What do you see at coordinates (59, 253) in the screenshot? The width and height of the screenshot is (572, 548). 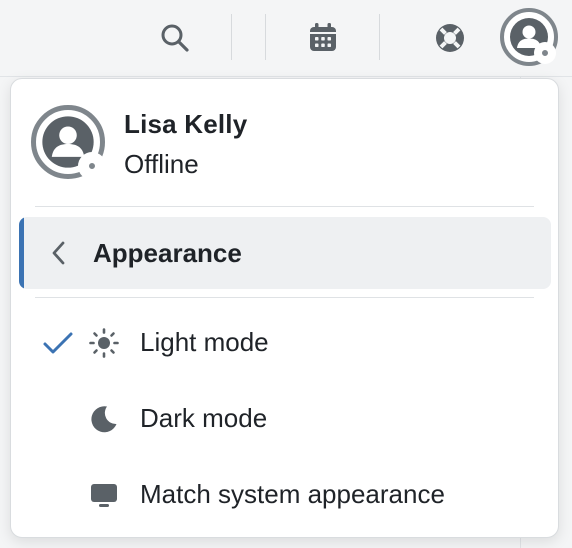 I see `chevron-left-icon` at bounding box center [59, 253].